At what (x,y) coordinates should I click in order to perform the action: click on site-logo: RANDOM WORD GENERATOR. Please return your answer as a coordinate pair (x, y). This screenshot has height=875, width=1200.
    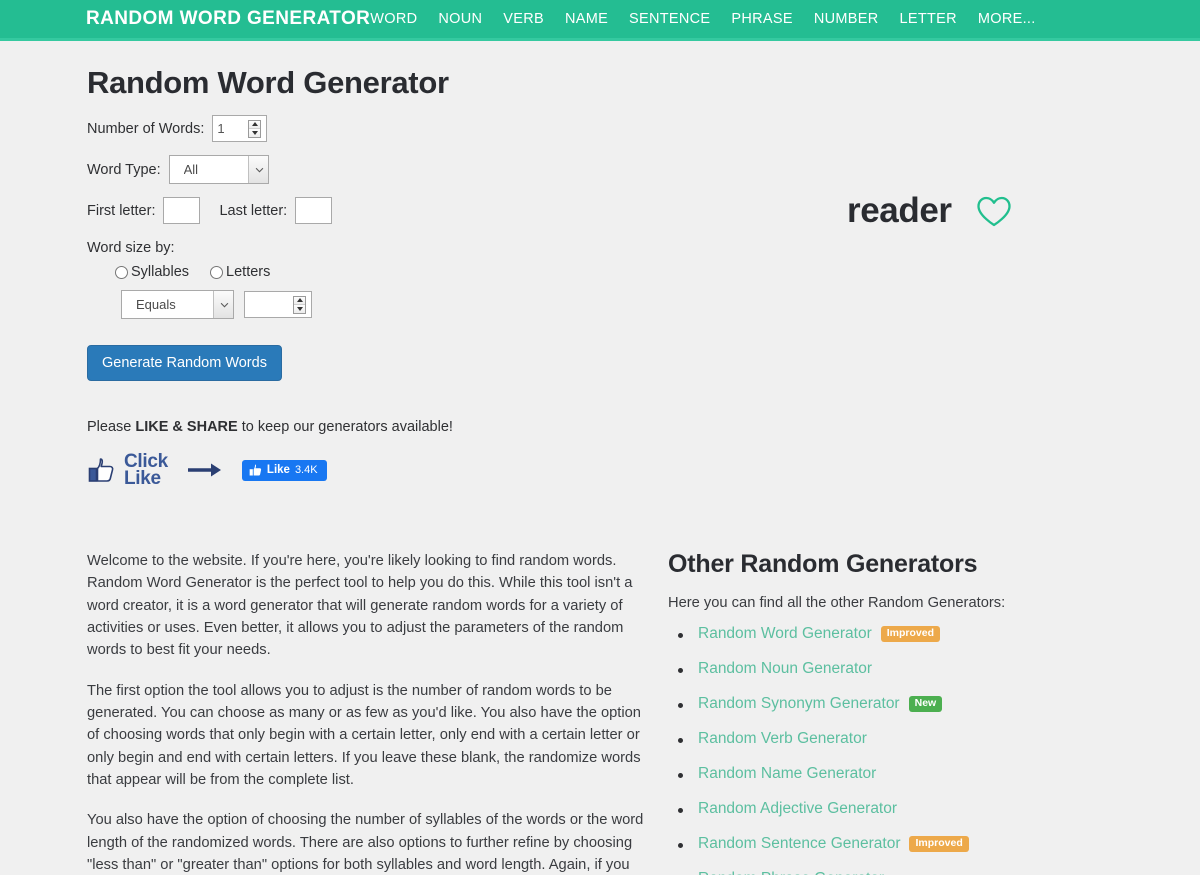
    Looking at the image, I should click on (228, 19).